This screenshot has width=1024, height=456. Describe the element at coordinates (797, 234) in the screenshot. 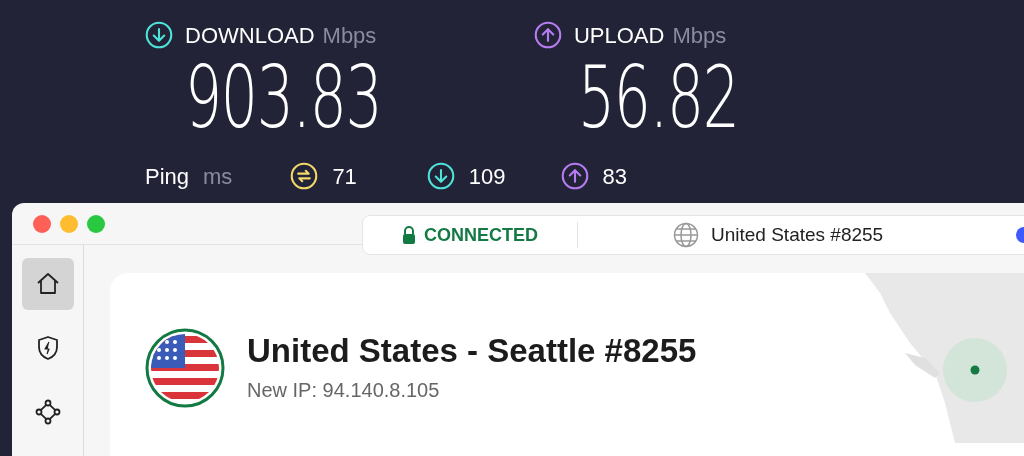

I see `server-name: United States #8255` at that location.